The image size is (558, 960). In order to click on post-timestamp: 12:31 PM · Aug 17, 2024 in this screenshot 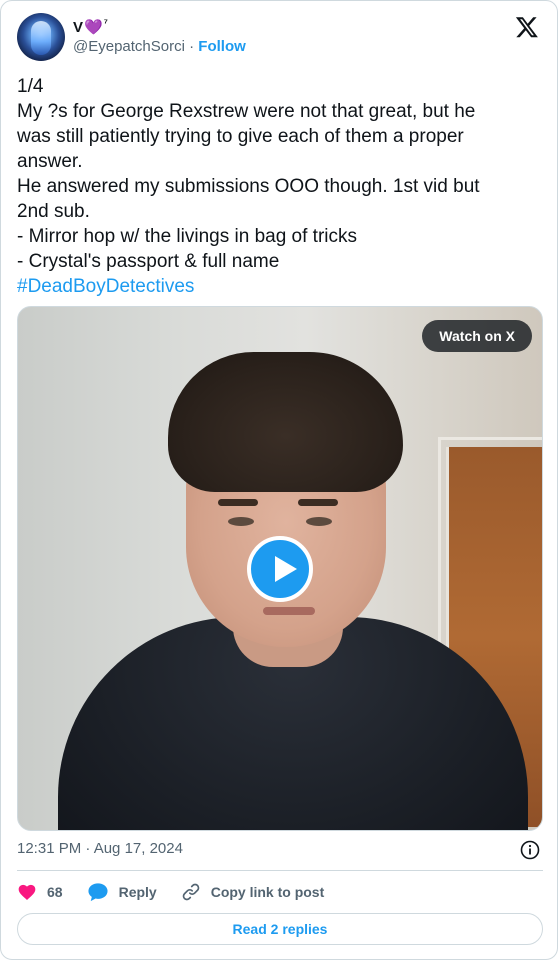, I will do `click(100, 848)`.